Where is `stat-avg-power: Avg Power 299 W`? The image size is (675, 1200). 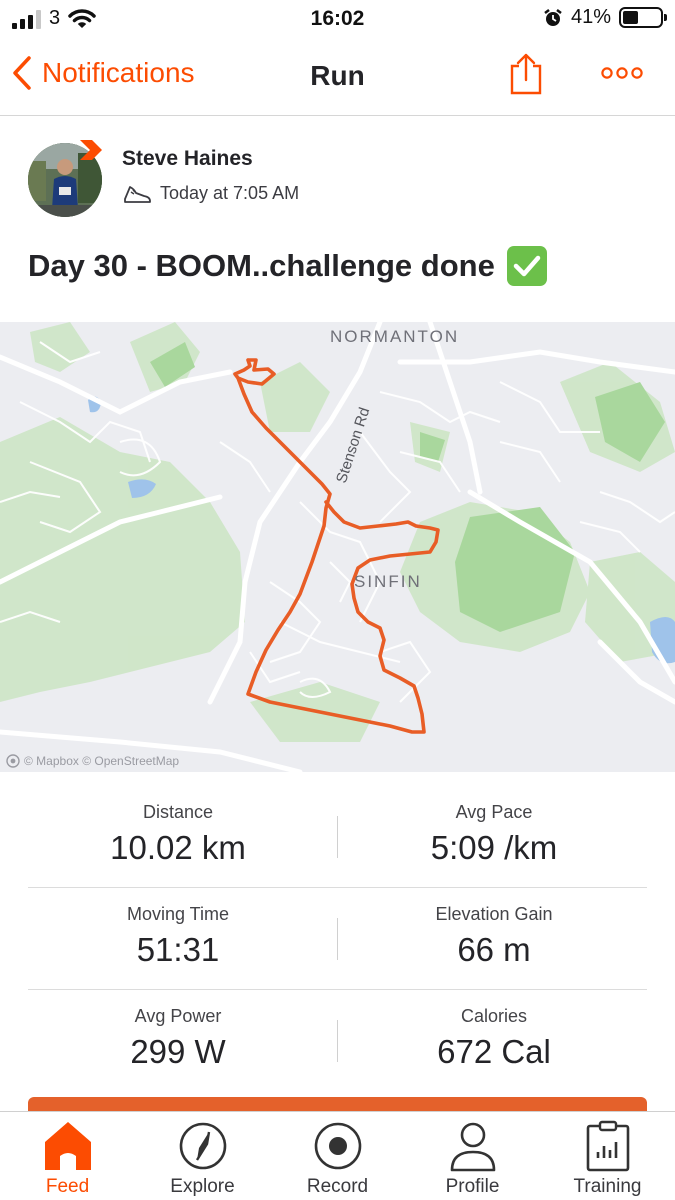 stat-avg-power: Avg Power 299 W is located at coordinates (178, 1038).